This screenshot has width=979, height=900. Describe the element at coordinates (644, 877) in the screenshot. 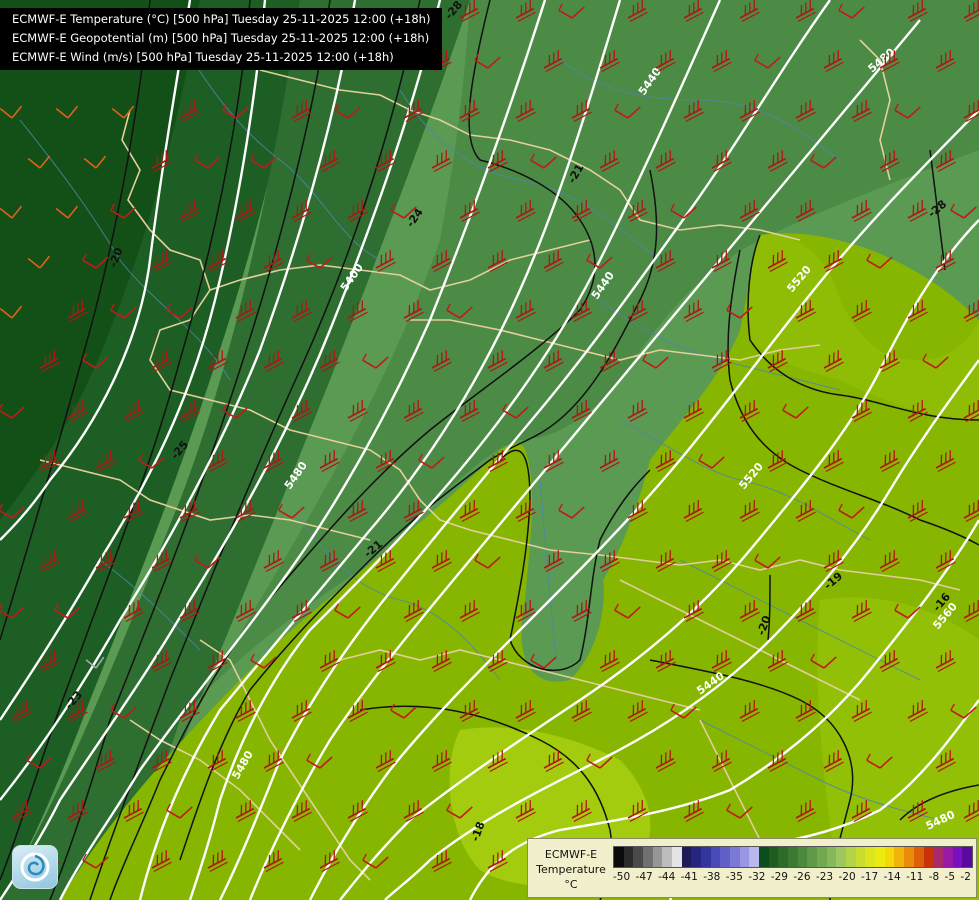

I see `legend-tick: -47` at that location.